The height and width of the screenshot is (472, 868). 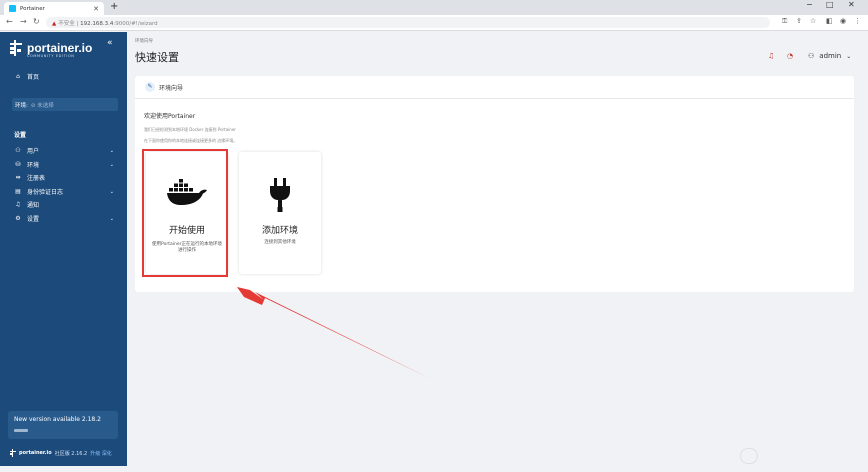 I want to click on url-field: ▲ 不安全 | 192.168.3.4:9000/#!/wizard, so click(x=408, y=22).